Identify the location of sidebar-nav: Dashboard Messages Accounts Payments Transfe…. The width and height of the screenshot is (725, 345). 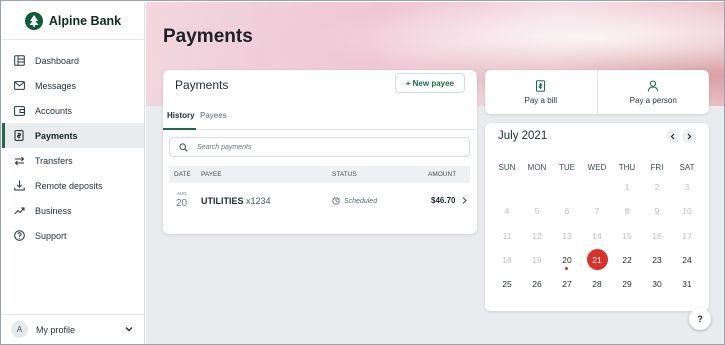
(73, 148).